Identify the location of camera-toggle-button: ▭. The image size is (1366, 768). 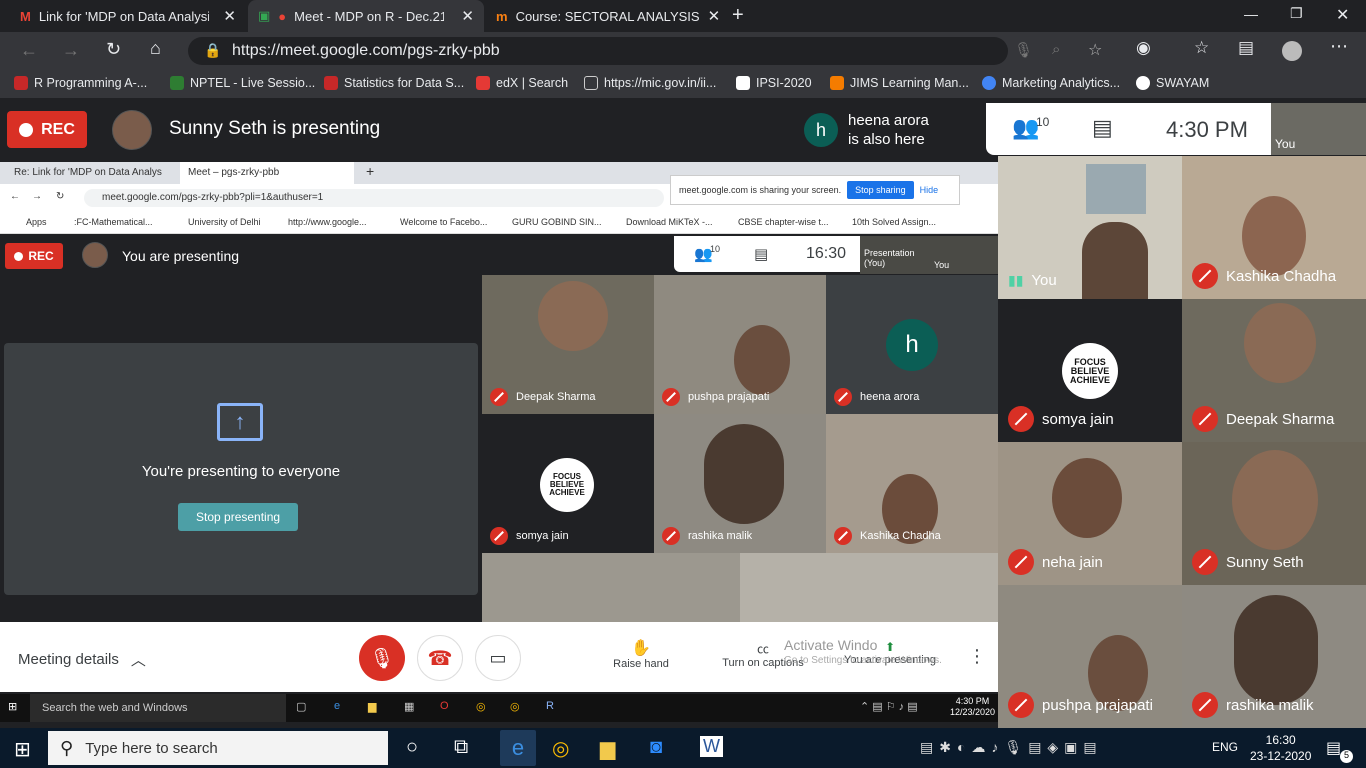
(498, 658).